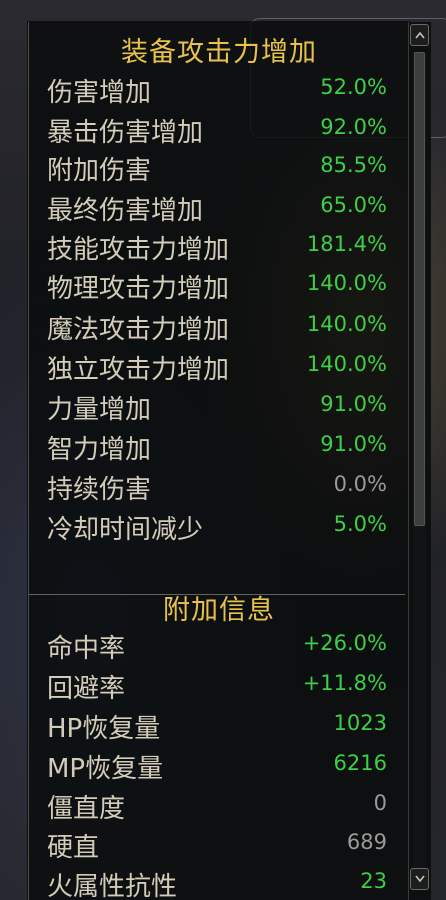  I want to click on stat-row: 命中率 +26.0%, so click(217, 648).